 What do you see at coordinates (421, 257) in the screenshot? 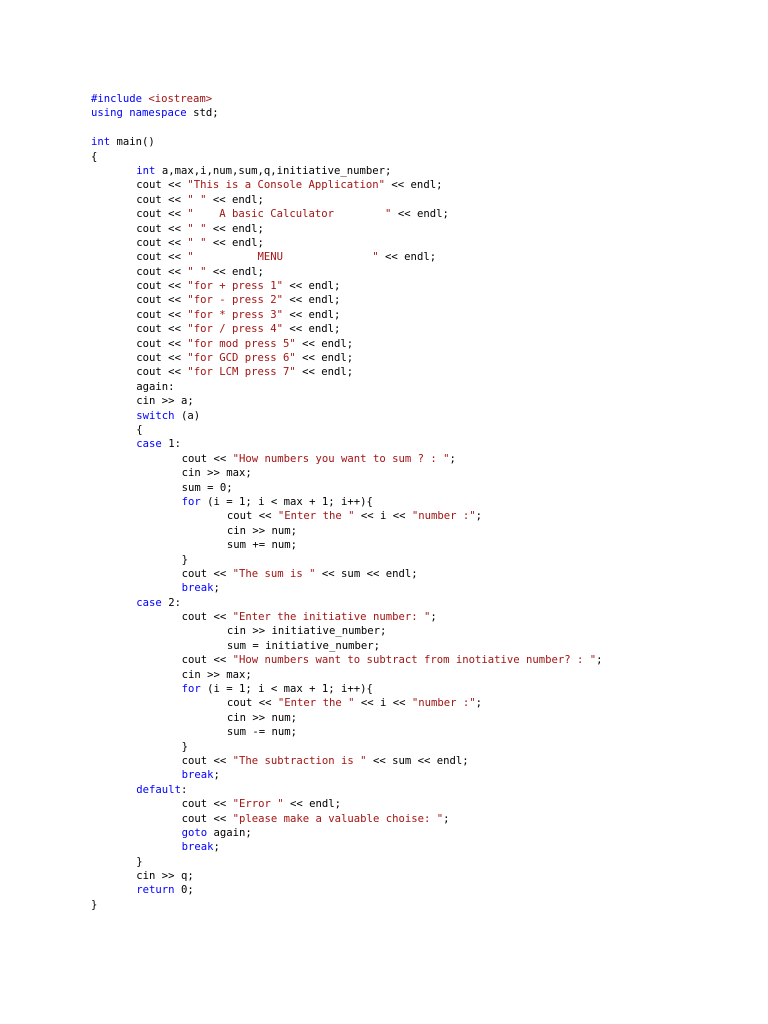
I see `code-line: cout << " MENU " << endl;` at bounding box center [421, 257].